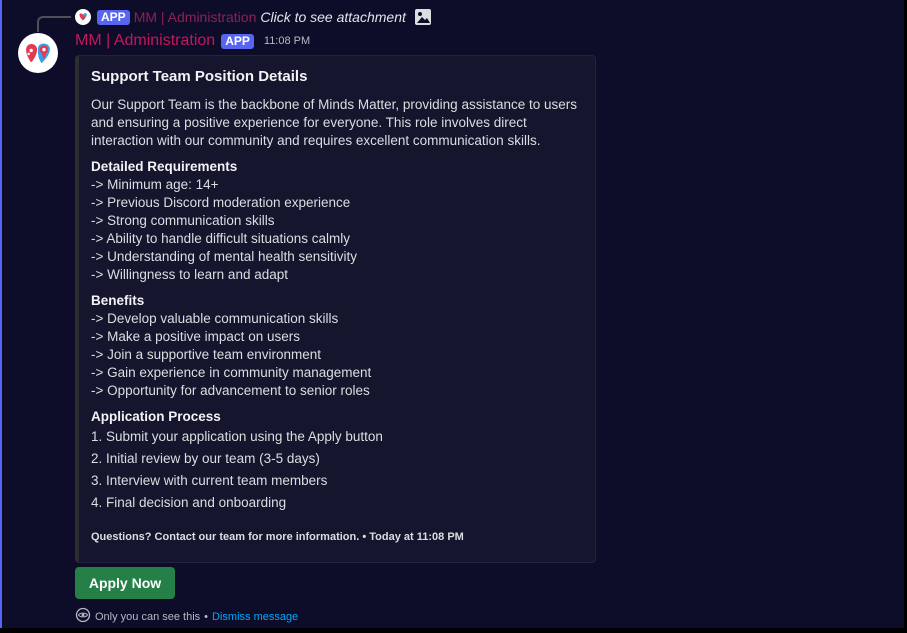 The image size is (907, 633). What do you see at coordinates (189, 274) in the screenshot?
I see `field-line: -> Willingness to learn and adapt` at bounding box center [189, 274].